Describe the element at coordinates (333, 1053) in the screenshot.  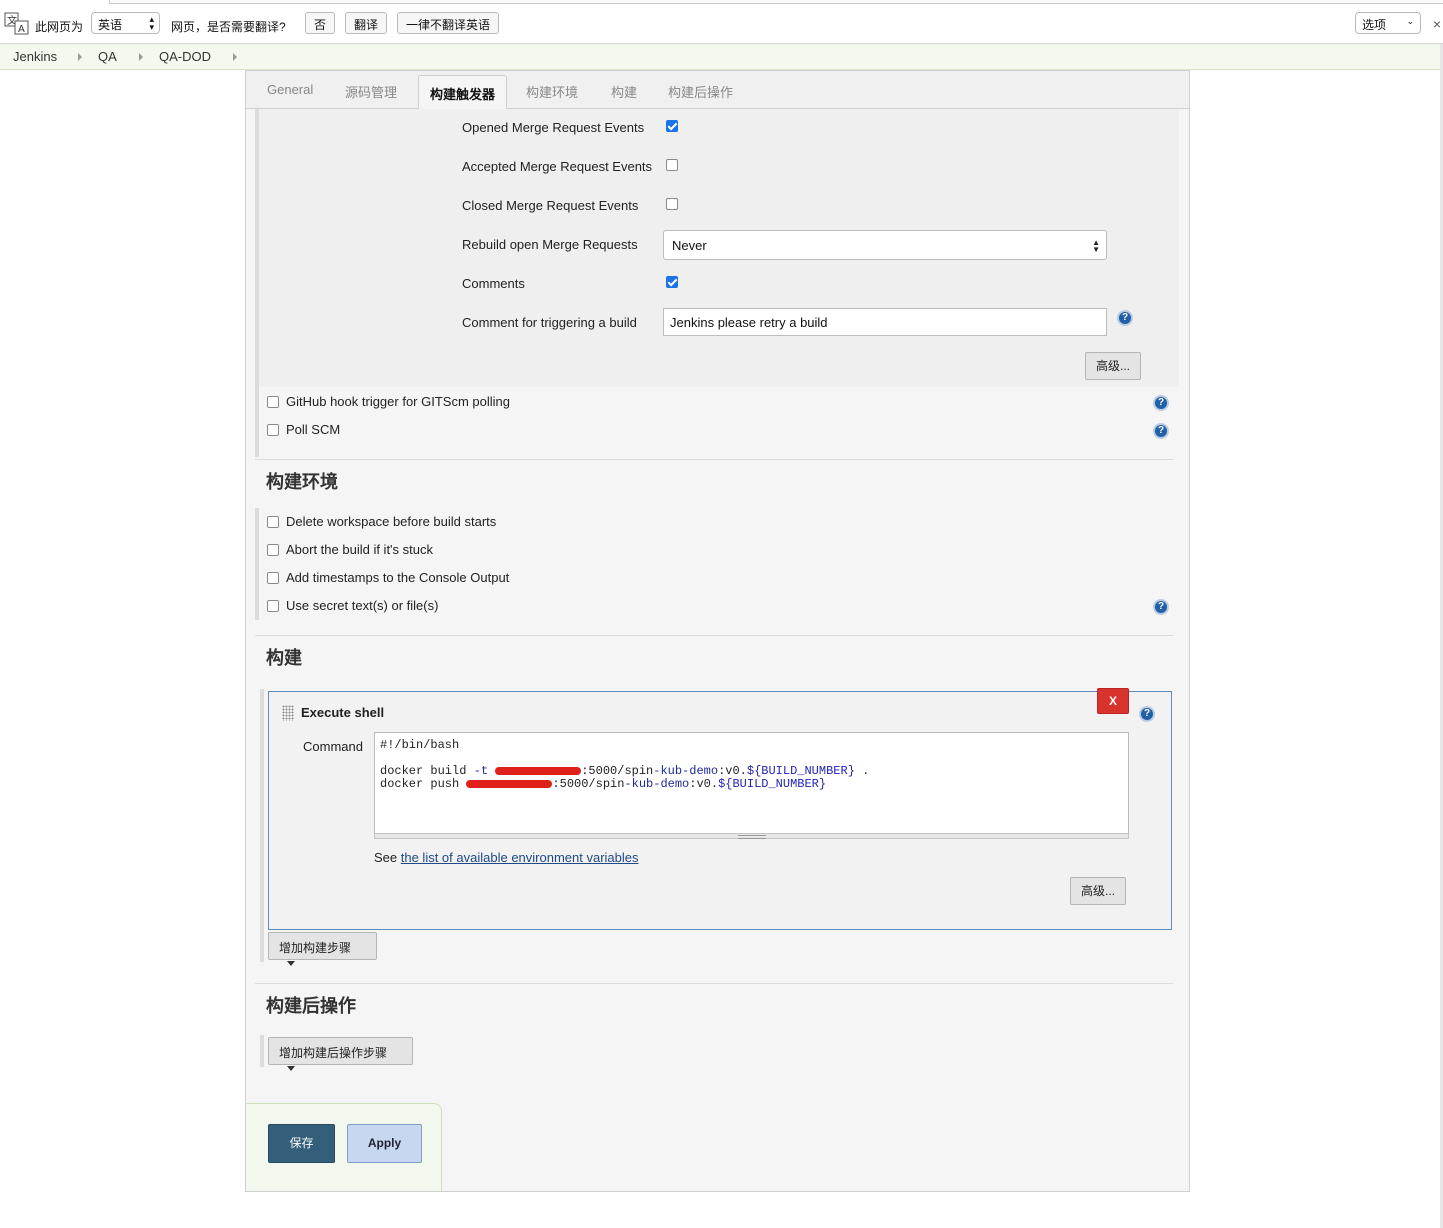
I see `add-post-build-step-label: 增加构建后操作步骤` at that location.